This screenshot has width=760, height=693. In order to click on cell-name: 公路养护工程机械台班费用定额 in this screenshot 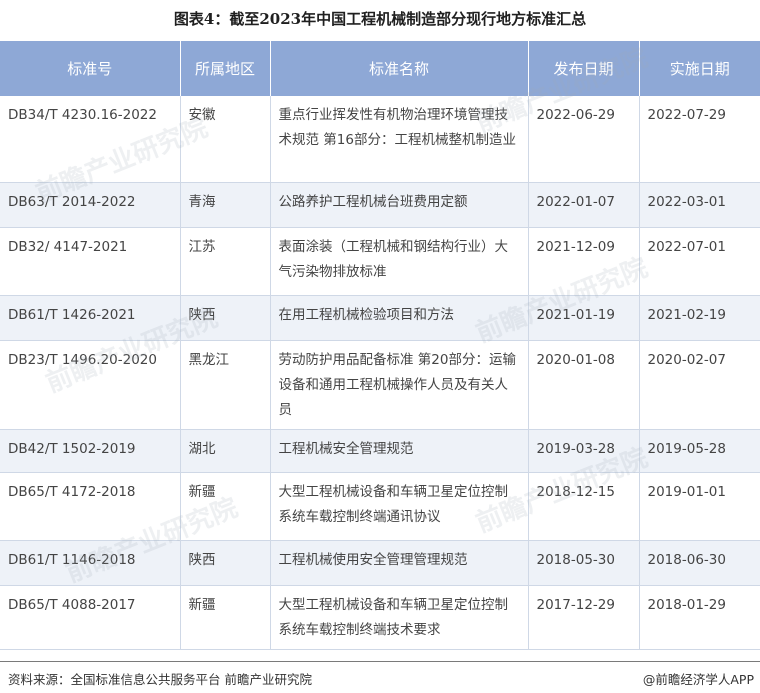, I will do `click(399, 204)`.